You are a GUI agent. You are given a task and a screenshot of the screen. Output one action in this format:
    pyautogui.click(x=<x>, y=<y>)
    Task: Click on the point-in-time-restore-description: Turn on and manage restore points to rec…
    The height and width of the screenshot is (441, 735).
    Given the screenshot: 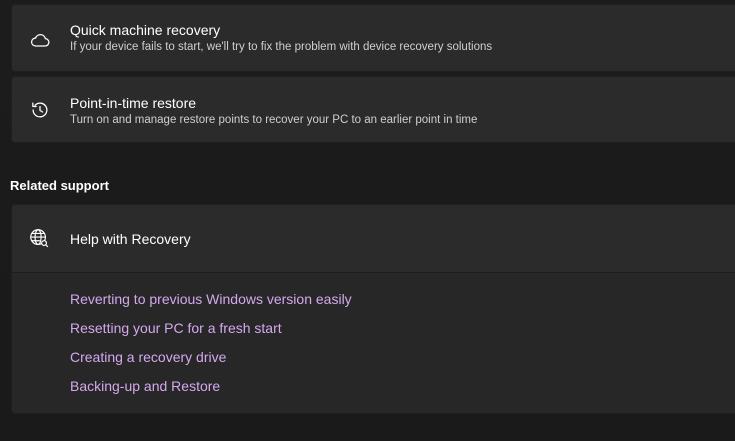 What is the action you would take?
    pyautogui.click(x=274, y=120)
    